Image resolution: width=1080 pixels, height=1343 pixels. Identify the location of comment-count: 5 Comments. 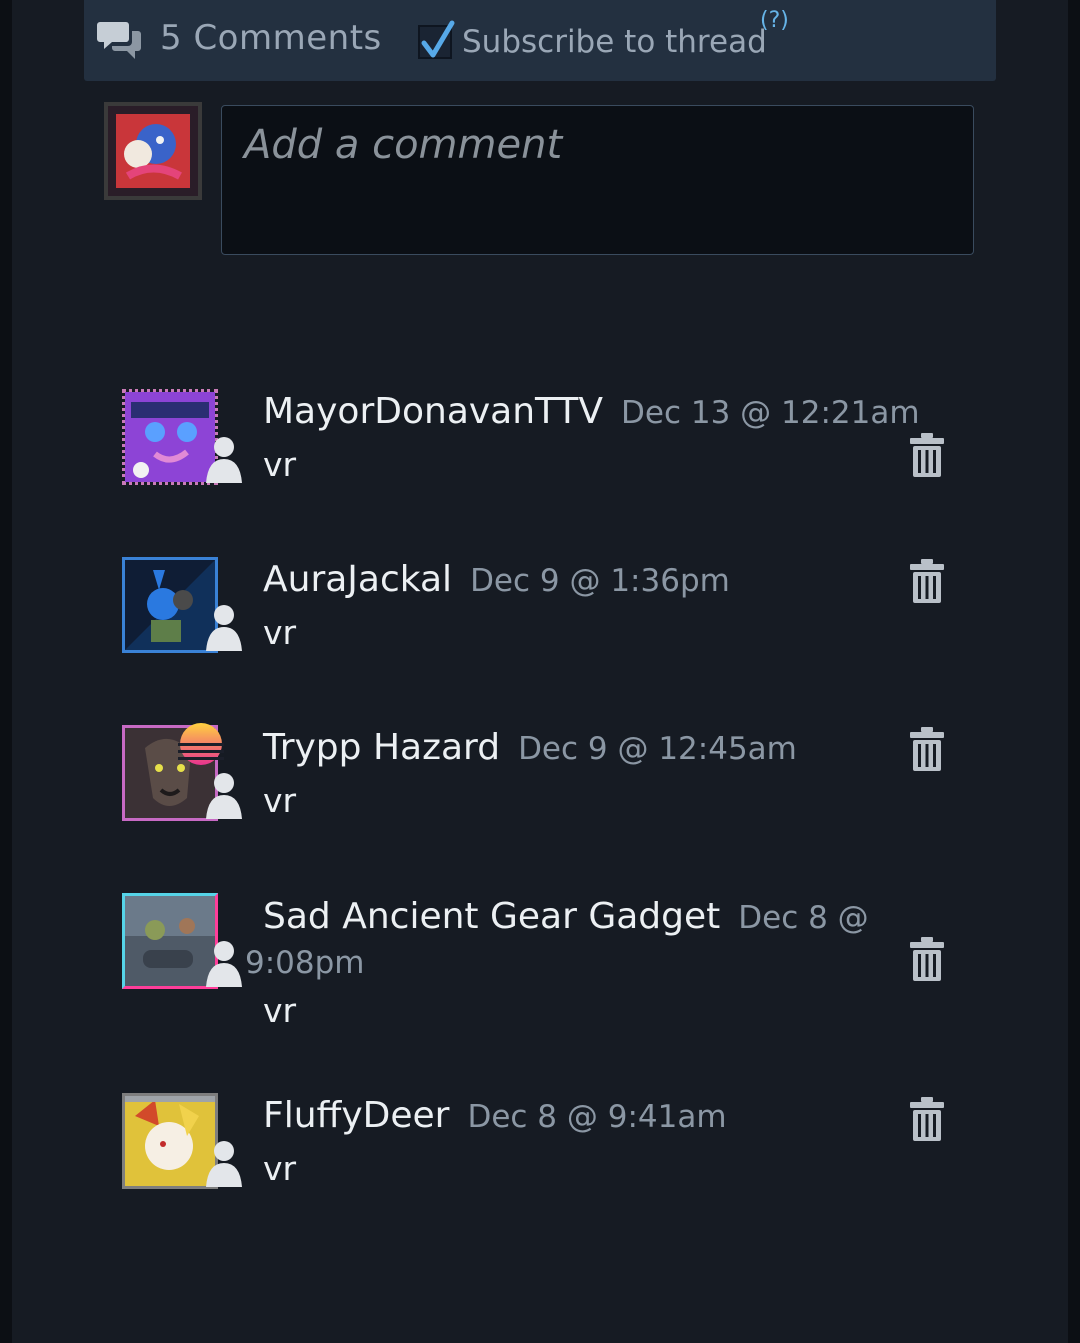
(271, 38).